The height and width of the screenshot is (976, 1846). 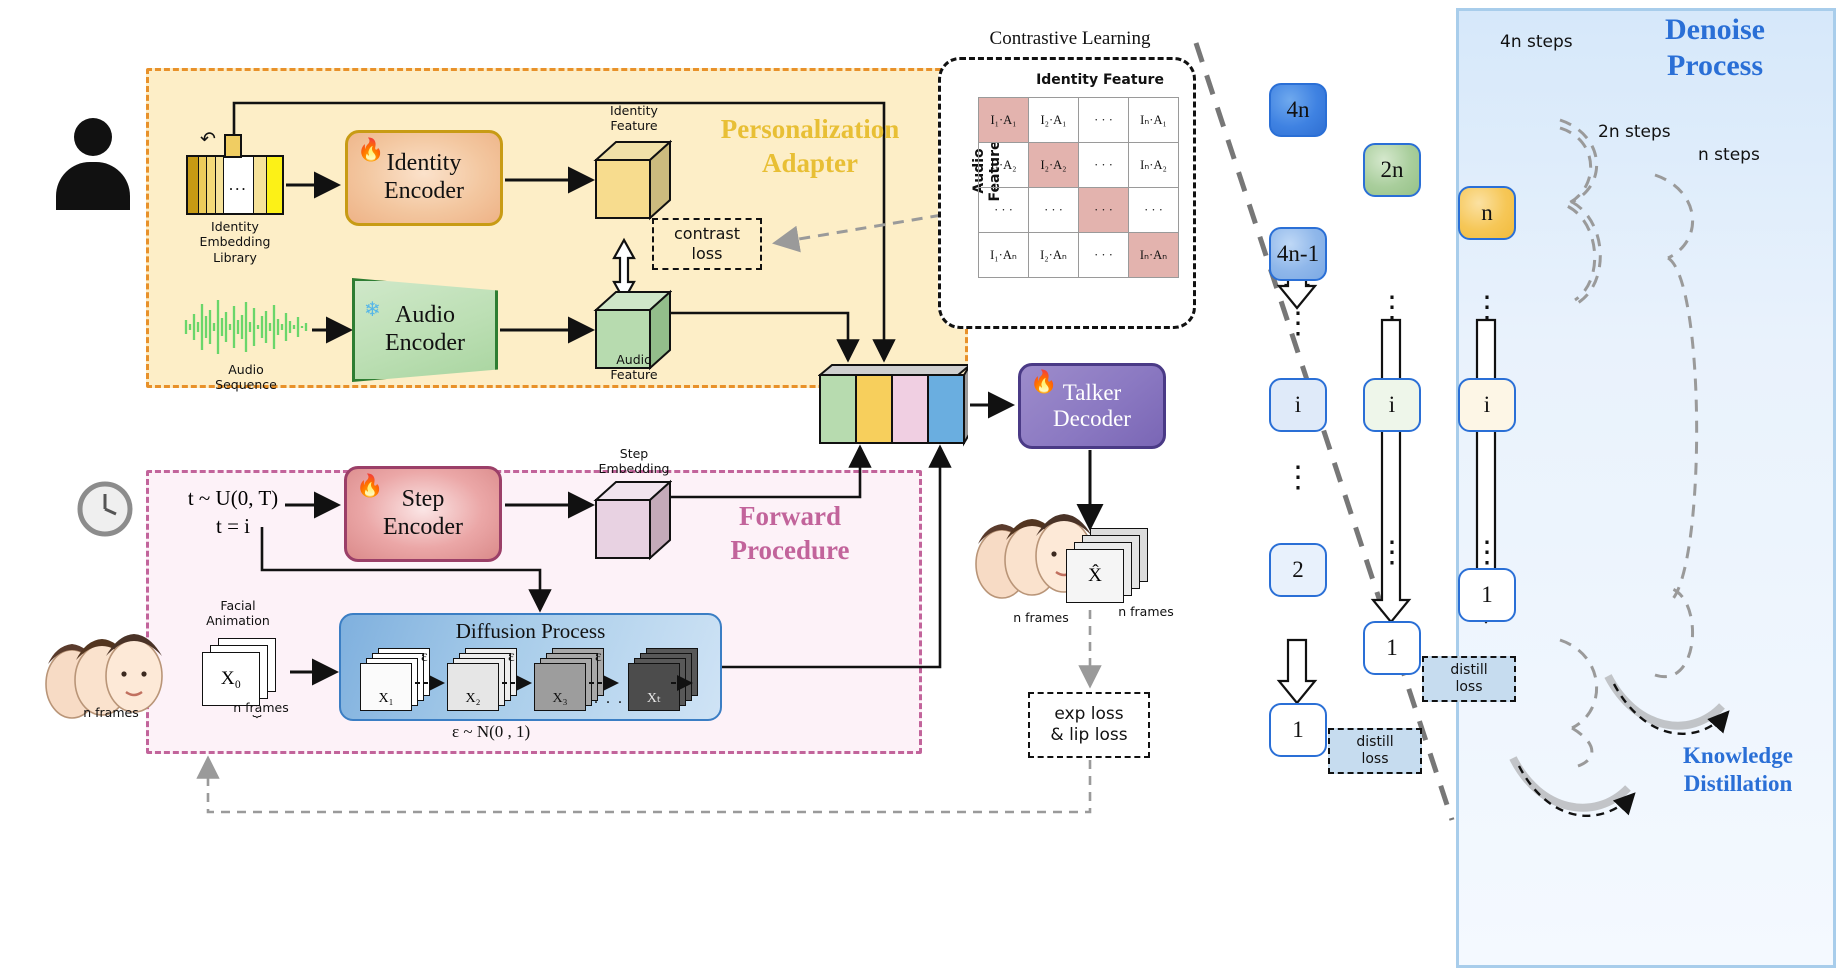 I want to click on identity-encoder-block: 🔥 Identity Encoder, so click(x=424, y=178).